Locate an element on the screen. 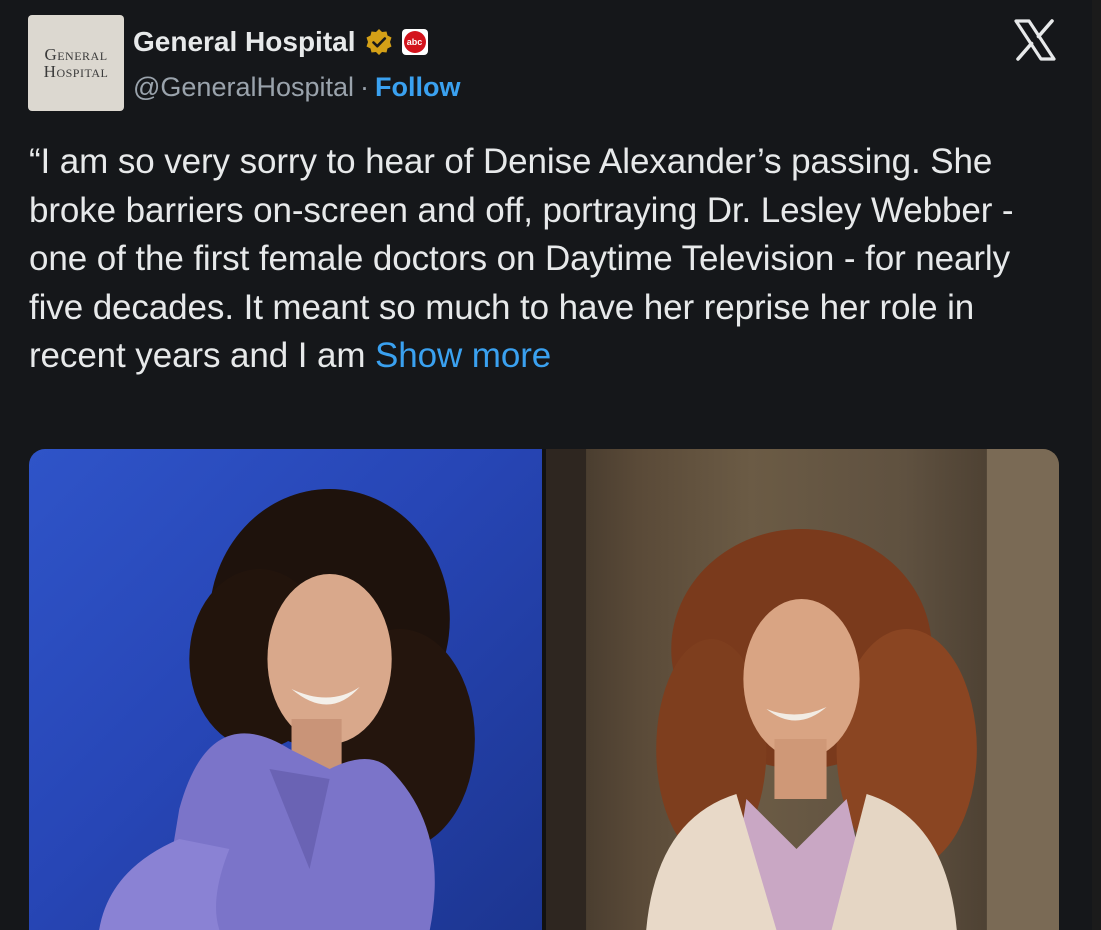 Image resolution: width=1101 pixels, height=930 pixels. author-name-row: General Hospital abc is located at coordinates (280, 42).